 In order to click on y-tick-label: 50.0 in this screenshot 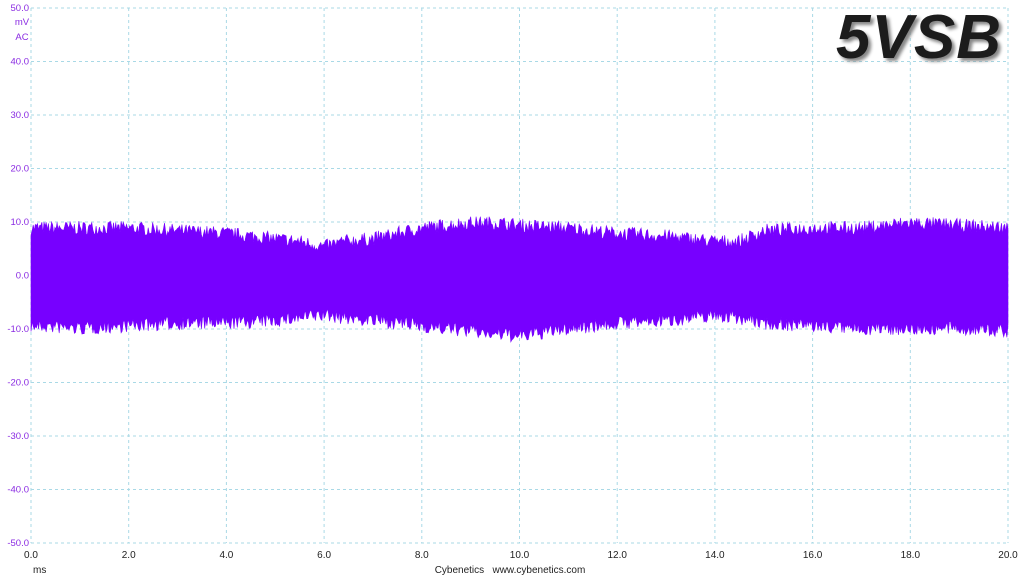, I will do `click(20, 8)`.